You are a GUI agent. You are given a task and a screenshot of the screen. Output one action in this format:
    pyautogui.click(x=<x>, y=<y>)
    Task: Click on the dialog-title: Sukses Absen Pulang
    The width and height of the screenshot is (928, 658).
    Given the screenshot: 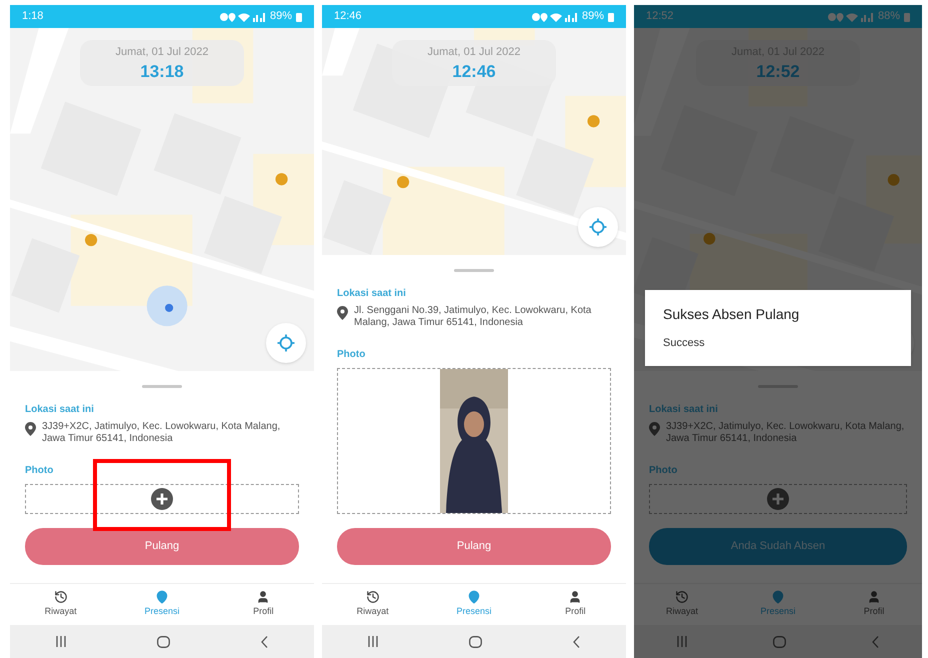 What is the action you would take?
    pyautogui.click(x=731, y=314)
    